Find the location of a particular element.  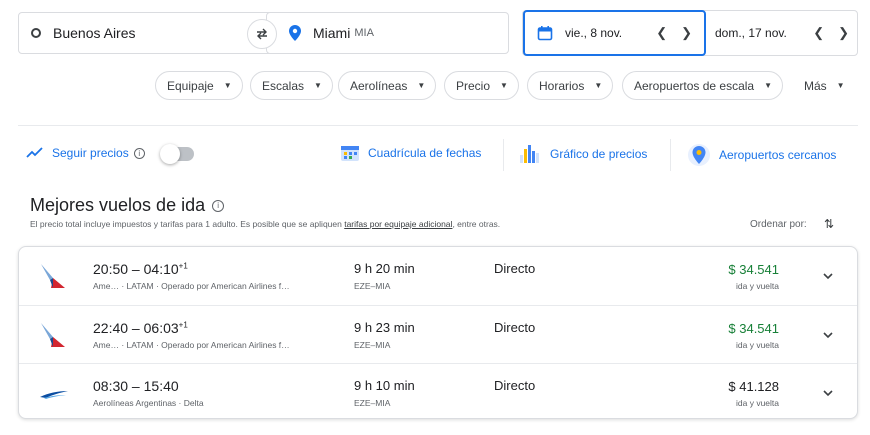

filter-chip-aerolineas: Aerolíneas ▼ is located at coordinates (387, 85).